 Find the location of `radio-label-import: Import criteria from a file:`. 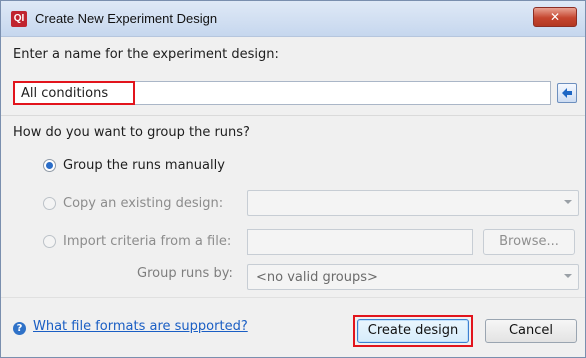

radio-label-import: Import criteria from a file: is located at coordinates (147, 241).